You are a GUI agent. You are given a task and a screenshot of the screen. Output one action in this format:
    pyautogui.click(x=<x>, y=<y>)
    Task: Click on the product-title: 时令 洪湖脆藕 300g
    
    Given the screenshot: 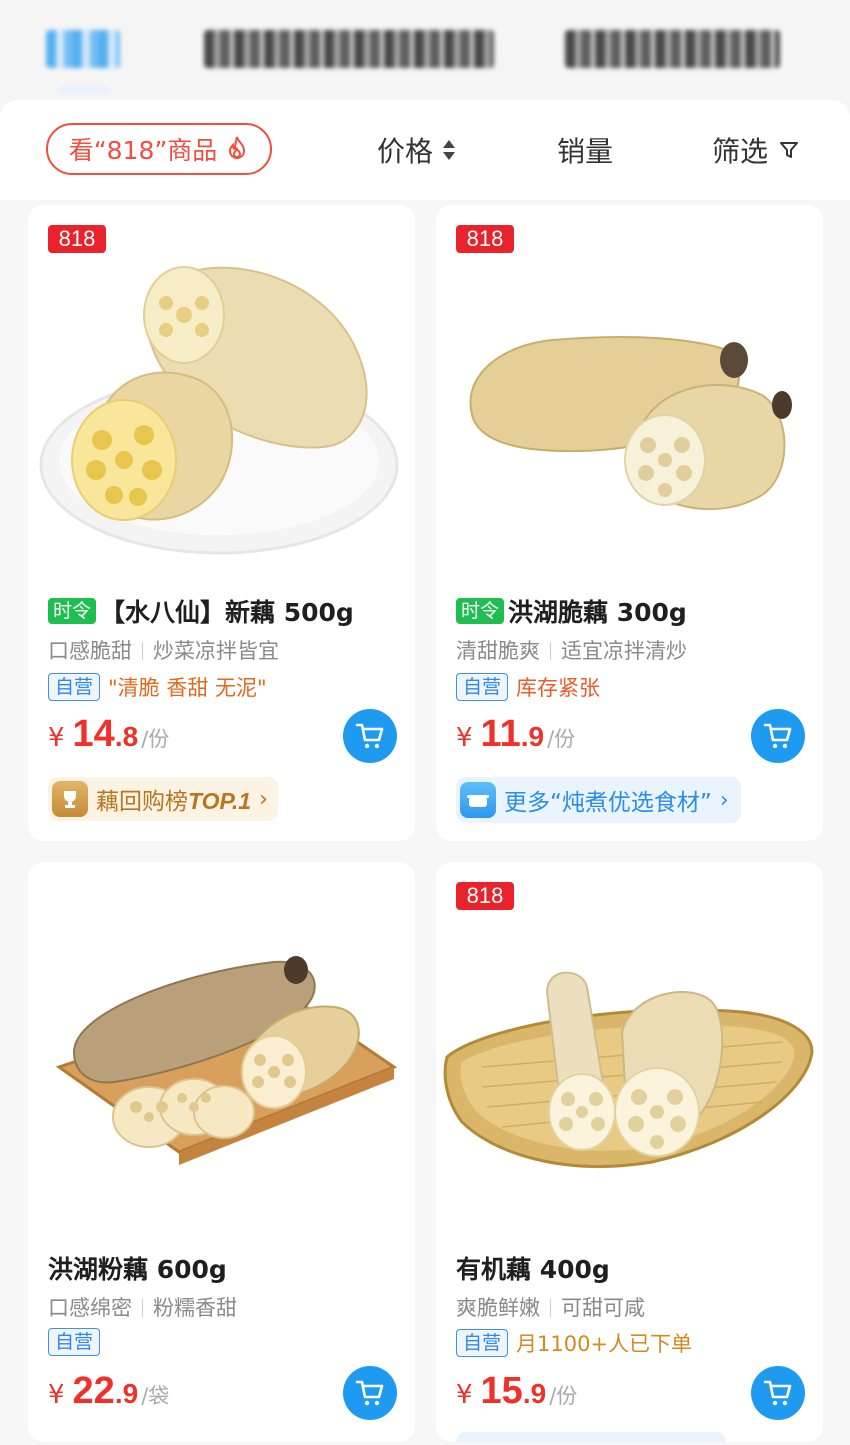 What is the action you would take?
    pyautogui.click(x=571, y=611)
    